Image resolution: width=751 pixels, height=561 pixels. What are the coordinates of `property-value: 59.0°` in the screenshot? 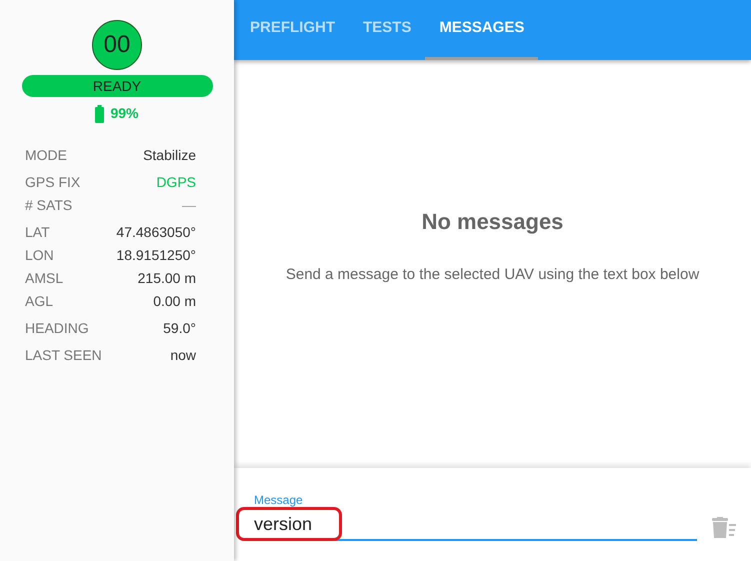 It's located at (179, 328).